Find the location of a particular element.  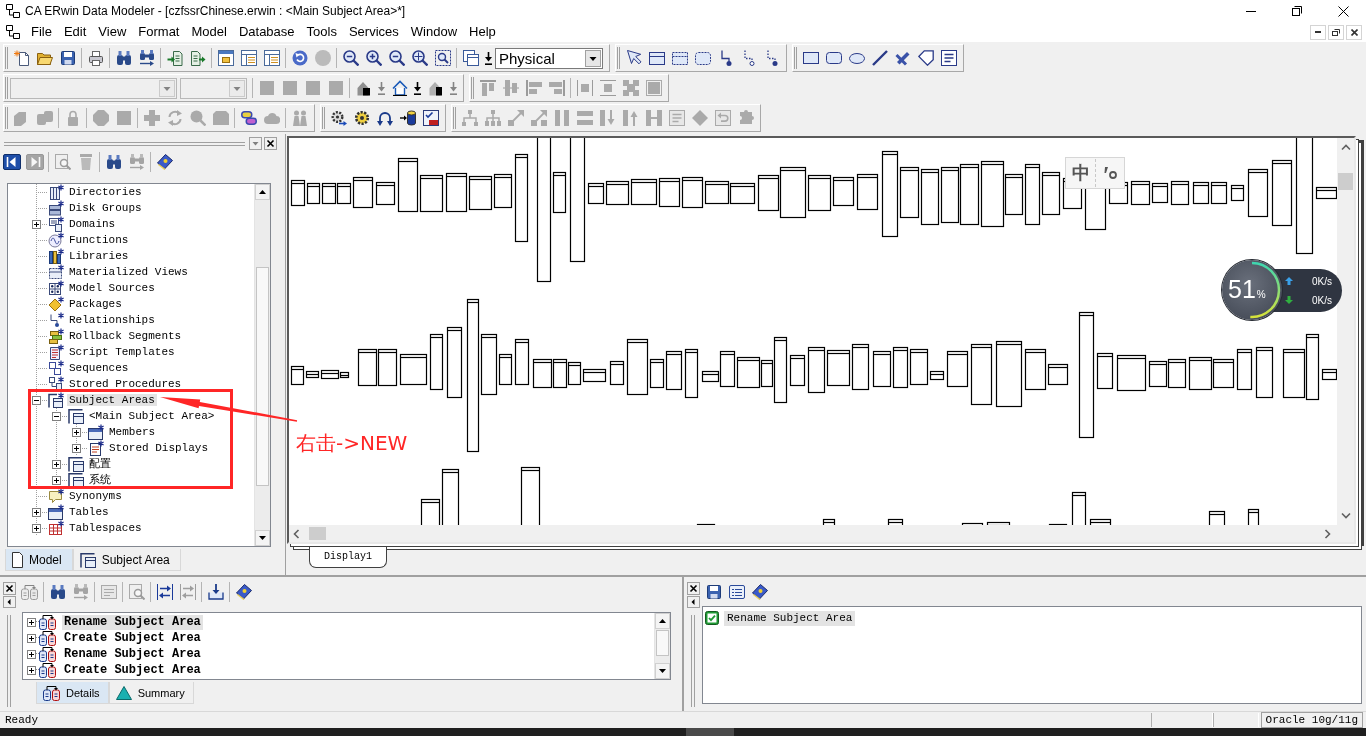

minimize-button is located at coordinates (1318, 32).